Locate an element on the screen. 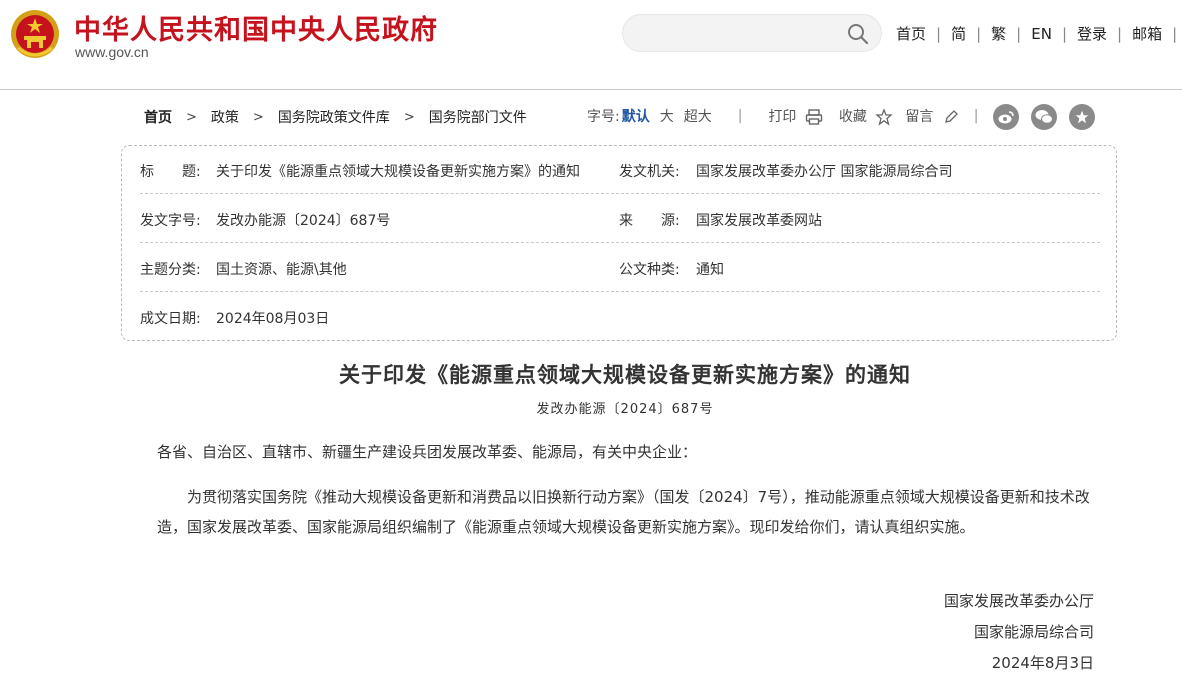  breadcrumb-policy-library: 国务院政策文件库 is located at coordinates (334, 117).